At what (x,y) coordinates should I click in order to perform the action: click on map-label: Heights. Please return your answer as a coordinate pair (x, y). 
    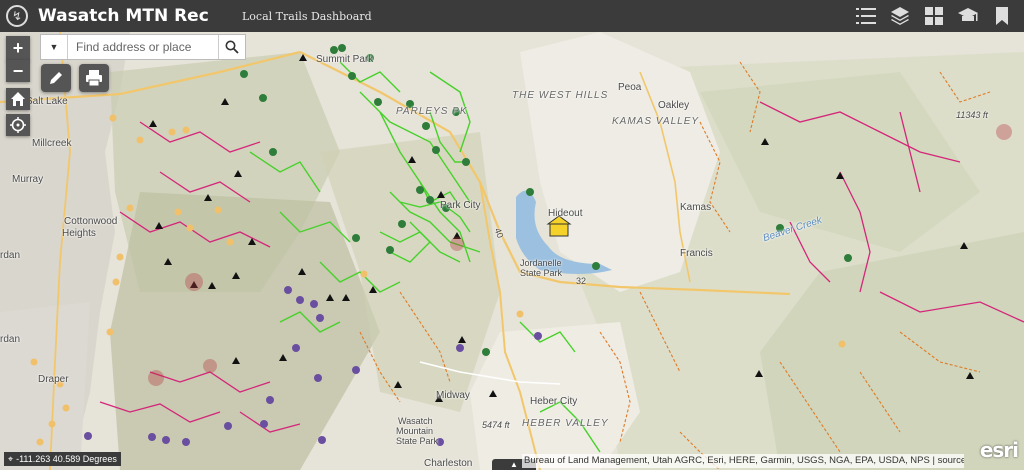
    Looking at the image, I should click on (79, 233).